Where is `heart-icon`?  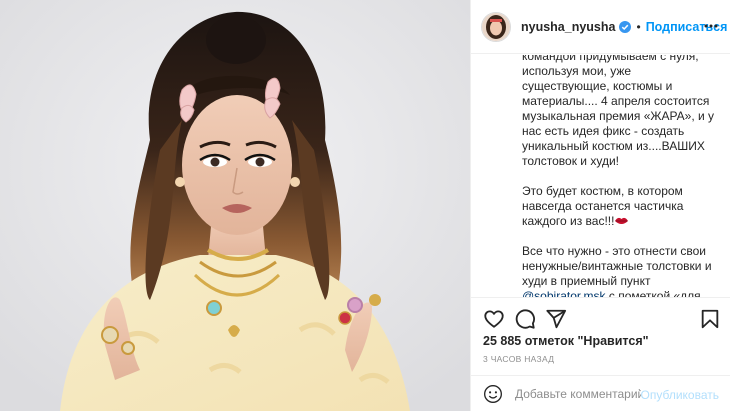 heart-icon is located at coordinates (494, 319).